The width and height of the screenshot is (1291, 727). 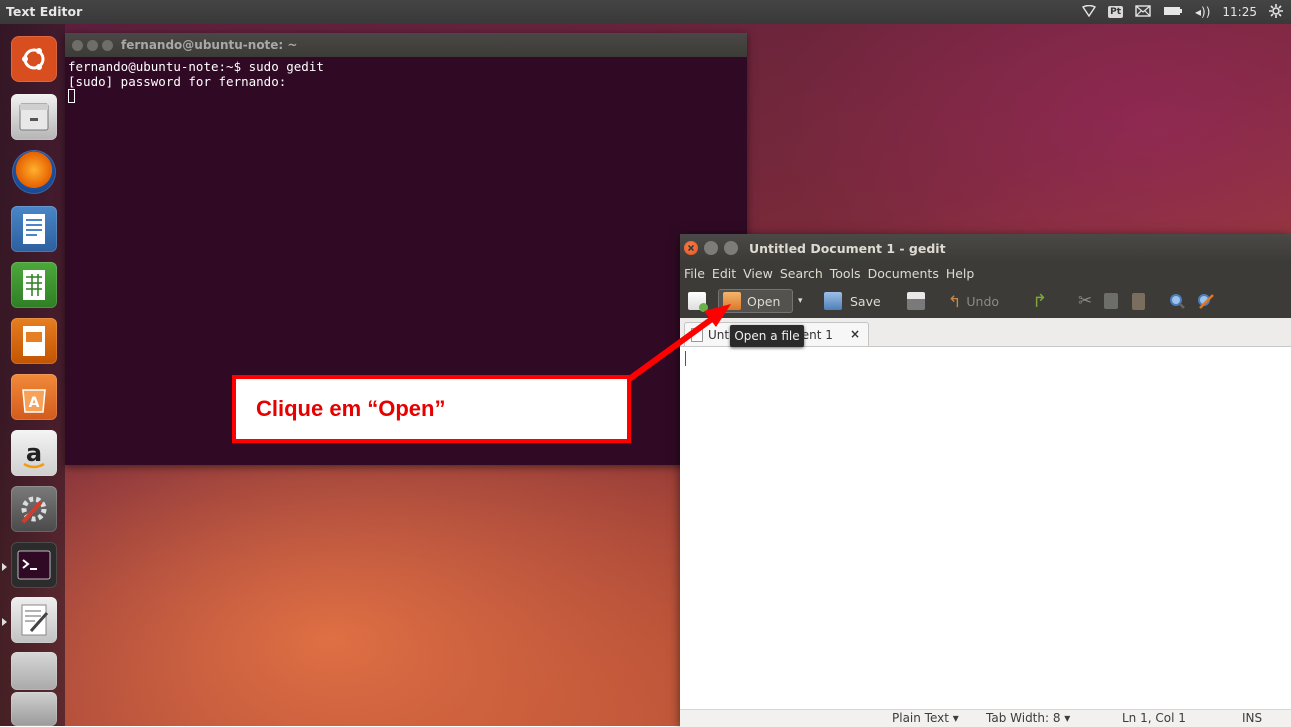 What do you see at coordinates (723, 273) in the screenshot?
I see `menu-edit: Edit` at bounding box center [723, 273].